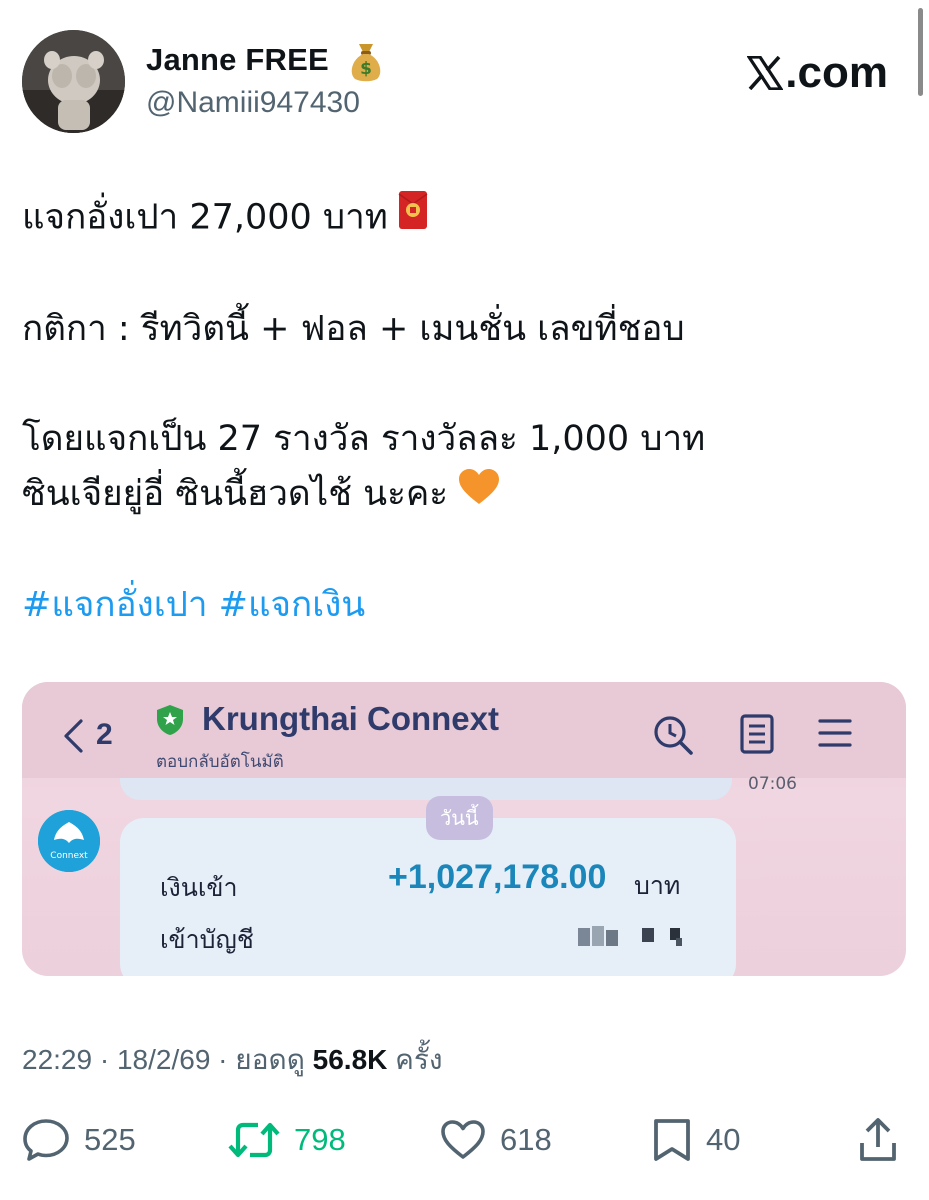 The width and height of the screenshot is (929, 1200). Describe the element at coordinates (765, 73) in the screenshot. I see `x-logo-icon` at that location.